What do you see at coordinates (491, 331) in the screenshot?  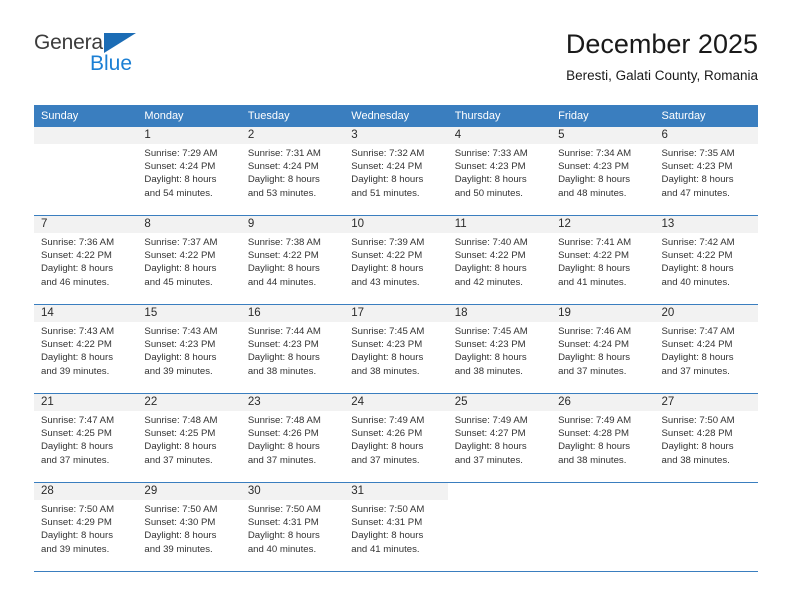 I see `sunrise-text: Sunrise: 7:45 AM` at bounding box center [491, 331].